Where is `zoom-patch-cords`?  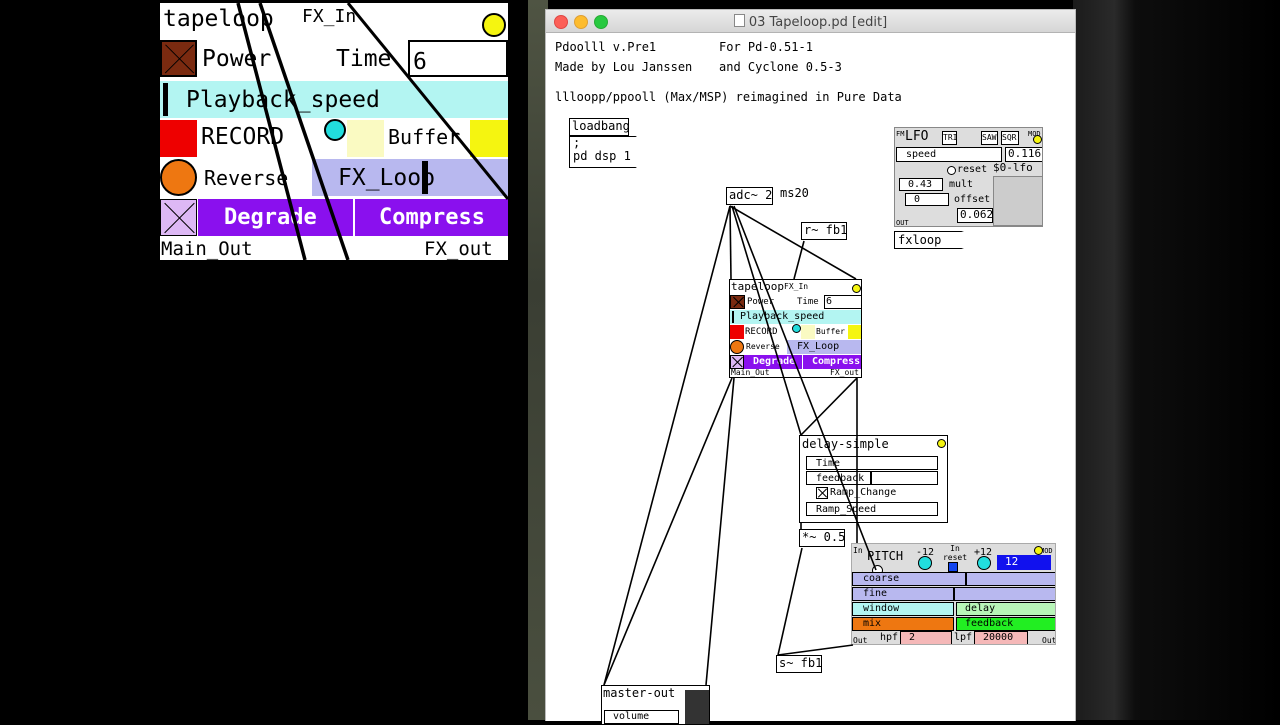
zoom-patch-cords is located at coordinates (372, 131).